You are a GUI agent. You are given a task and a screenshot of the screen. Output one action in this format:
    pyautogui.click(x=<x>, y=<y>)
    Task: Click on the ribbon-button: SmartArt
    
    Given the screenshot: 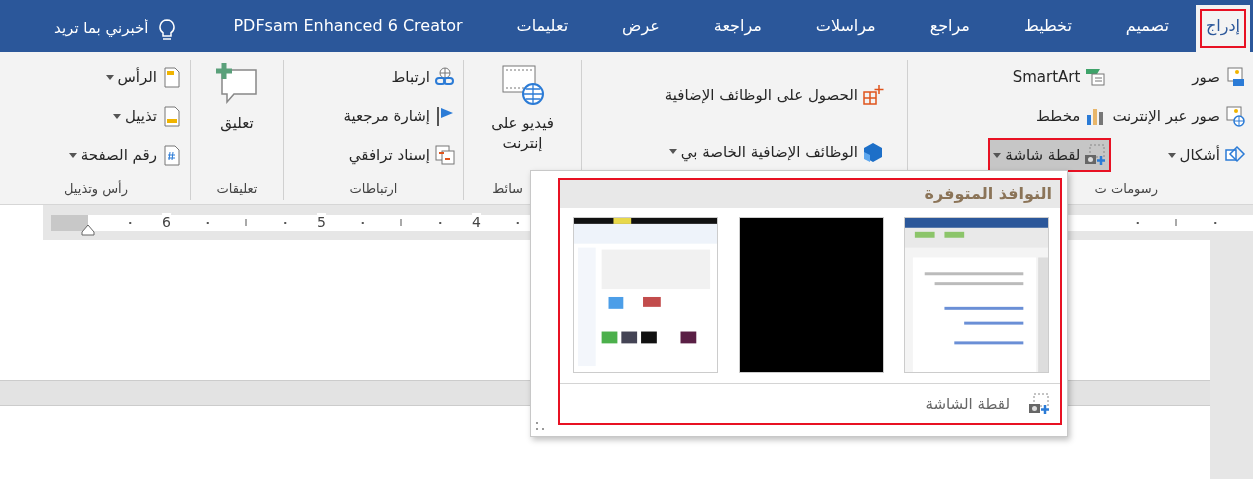 What is the action you would take?
    pyautogui.click(x=1059, y=77)
    